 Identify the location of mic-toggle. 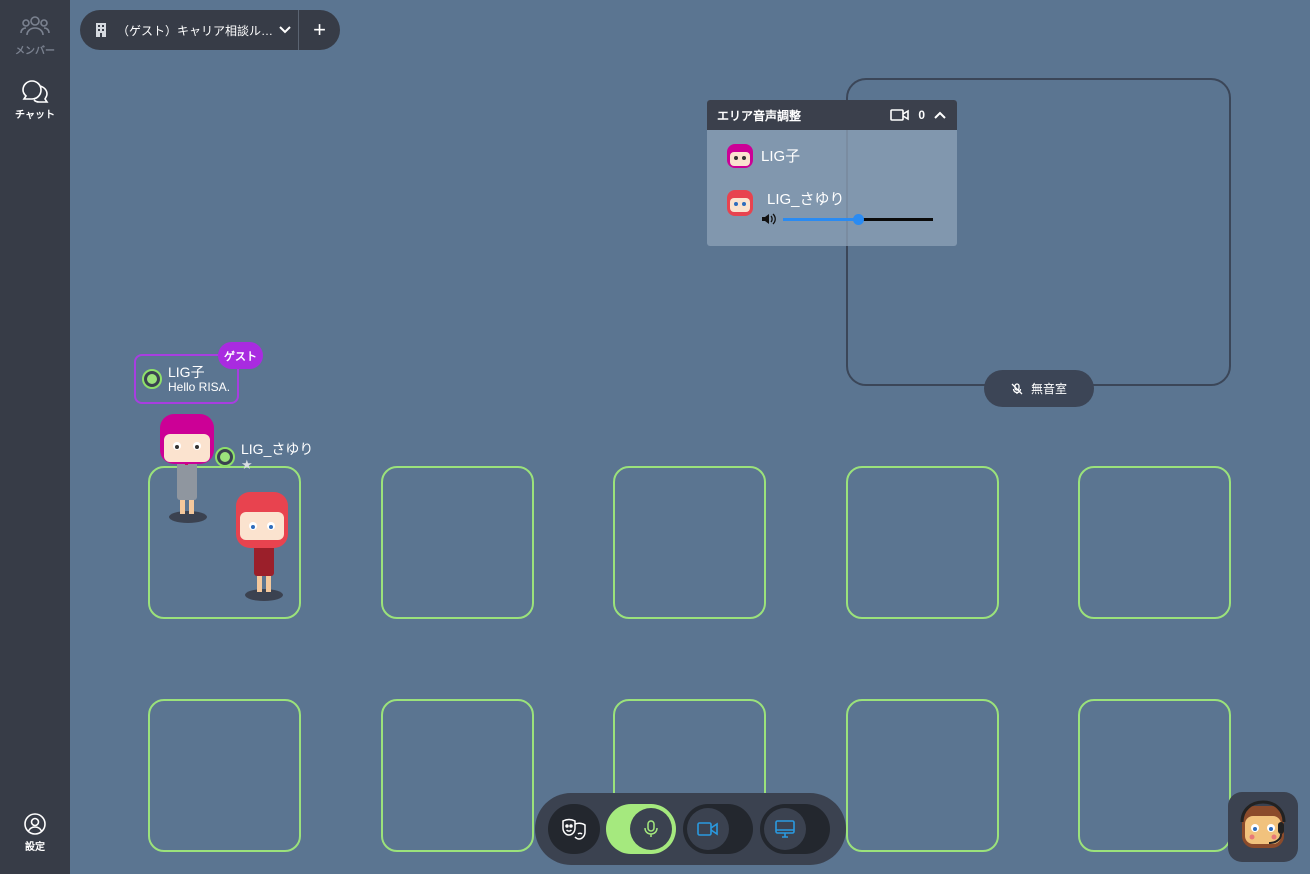
(641, 829).